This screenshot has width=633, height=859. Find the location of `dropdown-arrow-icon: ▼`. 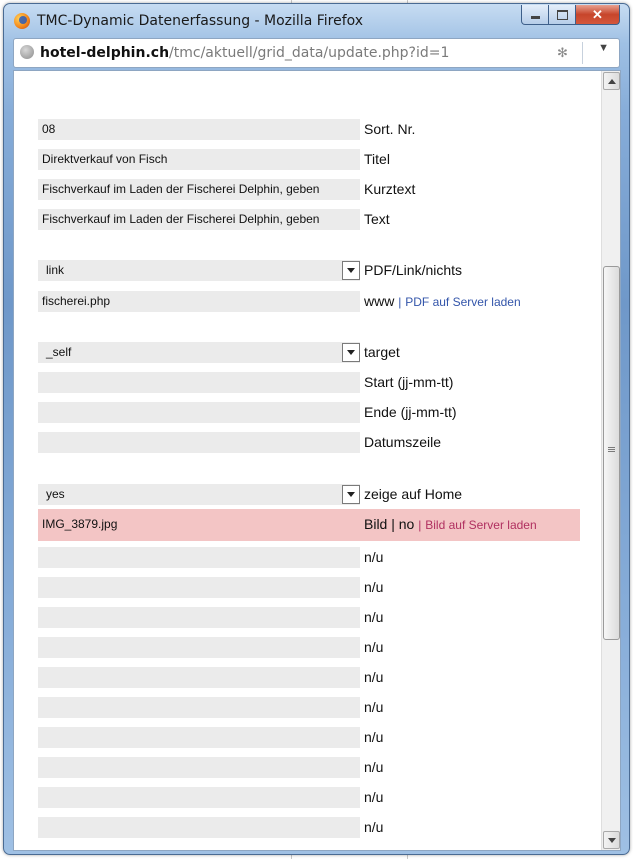

dropdown-arrow-icon: ▼ is located at coordinates (603, 48).